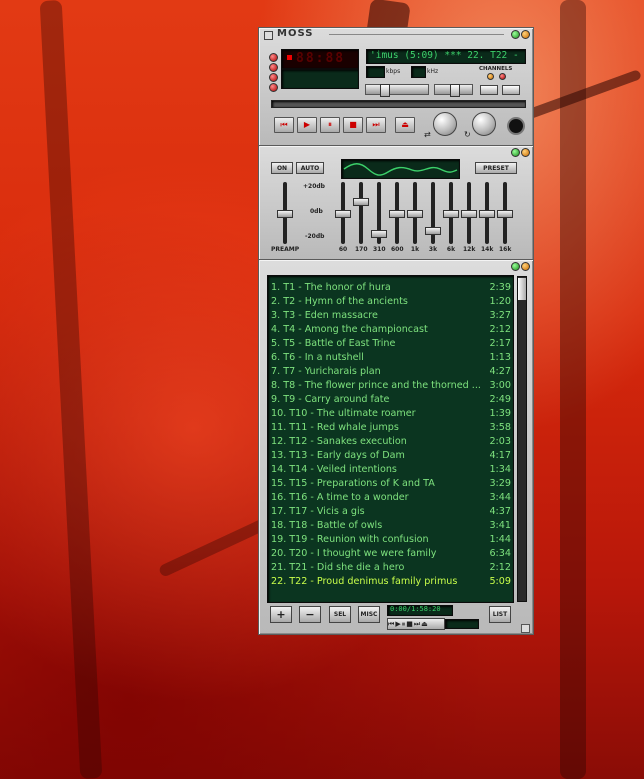  I want to click on eq-band-slider-14k, so click(487, 213).